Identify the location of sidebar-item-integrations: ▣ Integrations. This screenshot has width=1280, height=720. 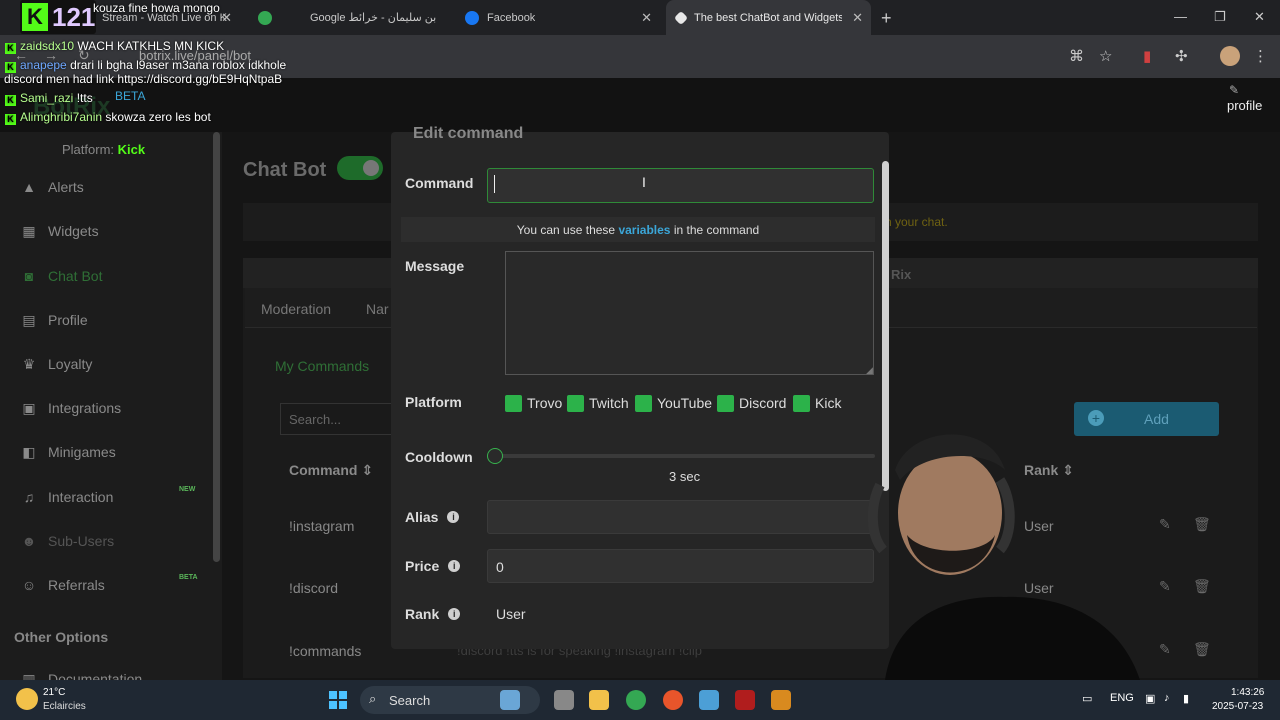
(70, 408).